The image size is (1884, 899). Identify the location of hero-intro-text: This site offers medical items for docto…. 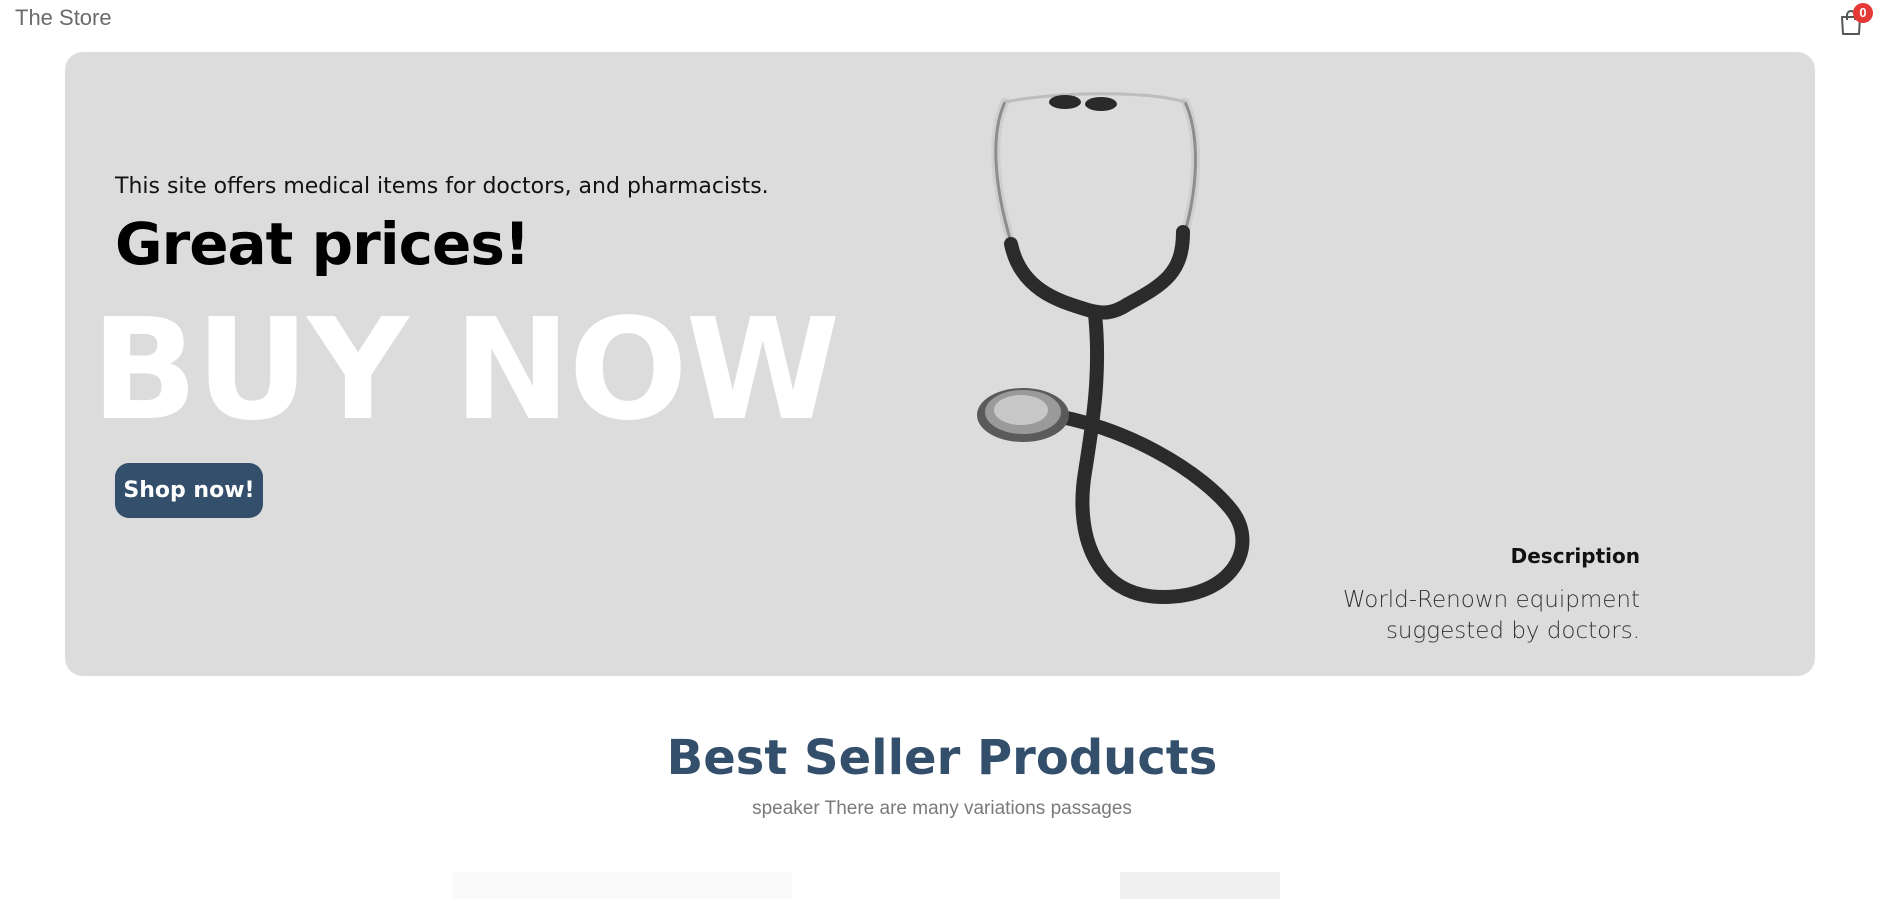
(442, 186).